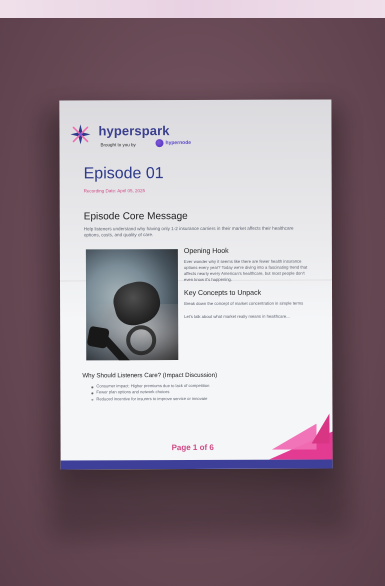  Describe the element at coordinates (206, 251) in the screenshot. I see `opening-hook-heading: Opening Hook` at that location.